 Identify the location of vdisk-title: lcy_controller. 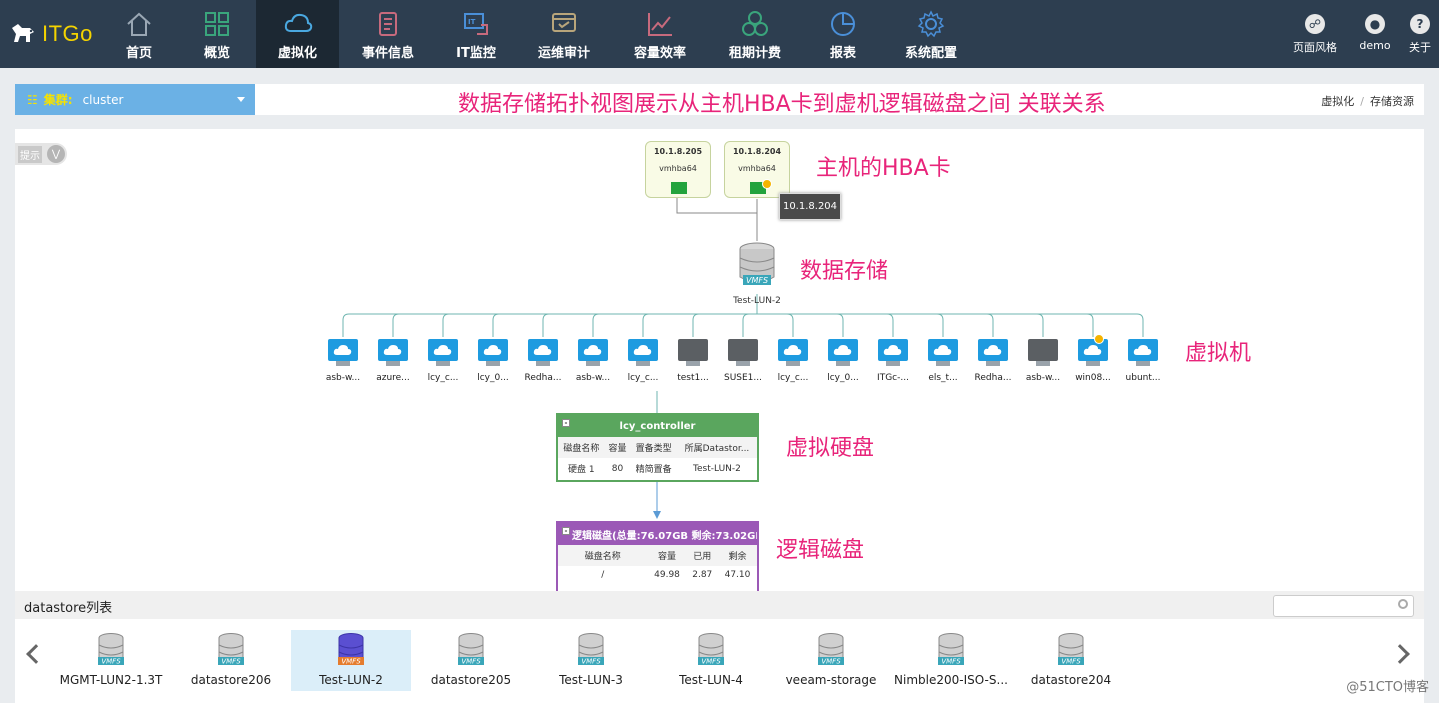
(657, 426).